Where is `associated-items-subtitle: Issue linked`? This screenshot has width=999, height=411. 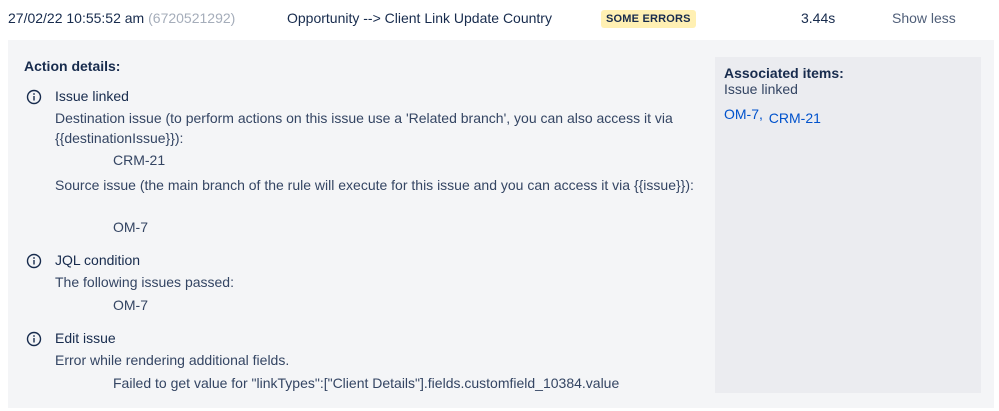 associated-items-subtitle: Issue linked is located at coordinates (761, 89).